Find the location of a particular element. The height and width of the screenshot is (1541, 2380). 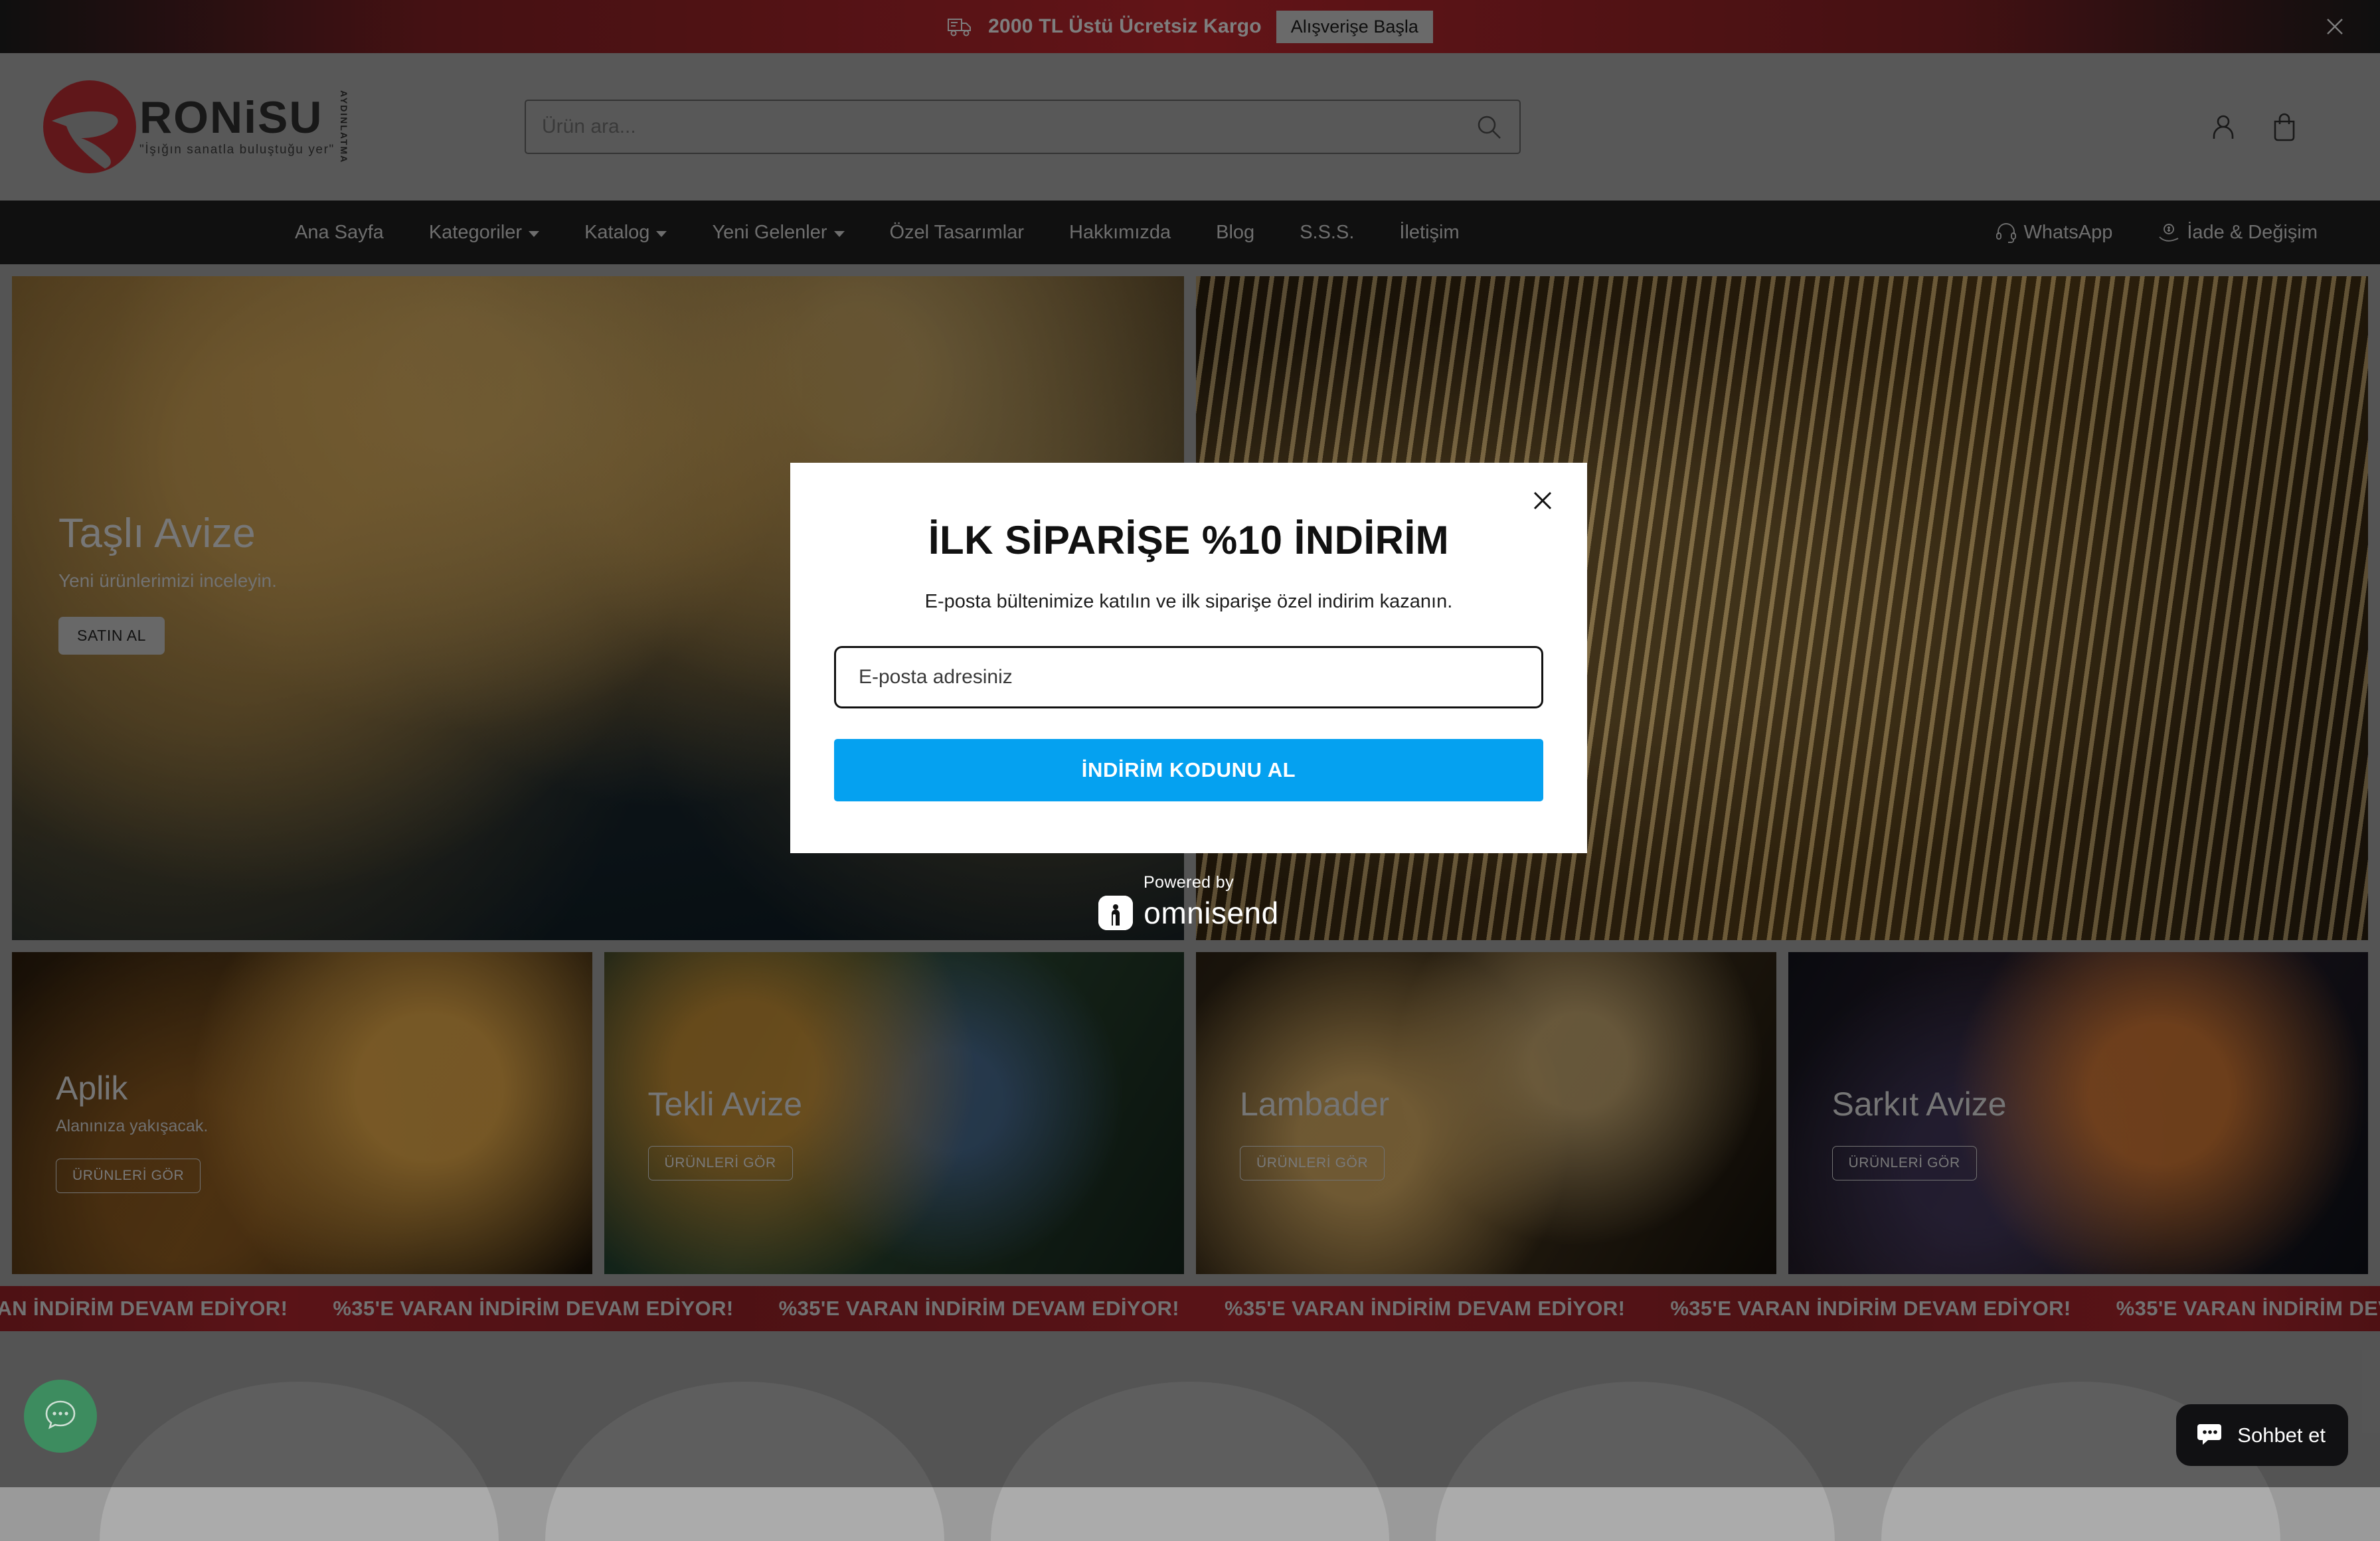

omnisend-wordmark: omnisend is located at coordinates (1211, 913).